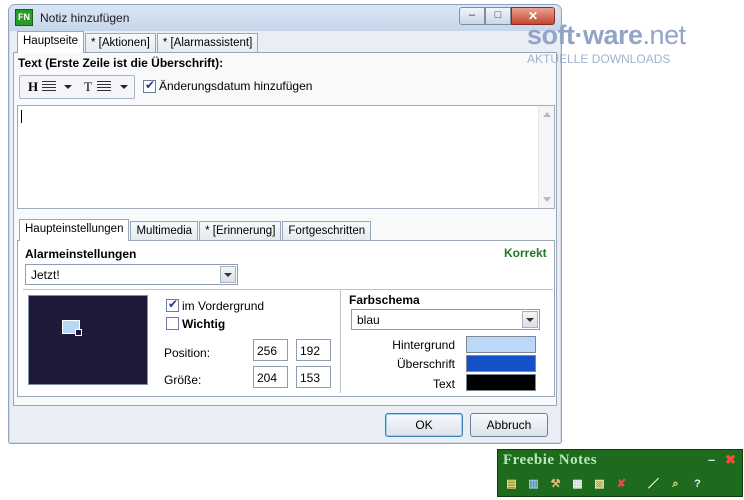  I want to click on minimize-button: –, so click(472, 16).